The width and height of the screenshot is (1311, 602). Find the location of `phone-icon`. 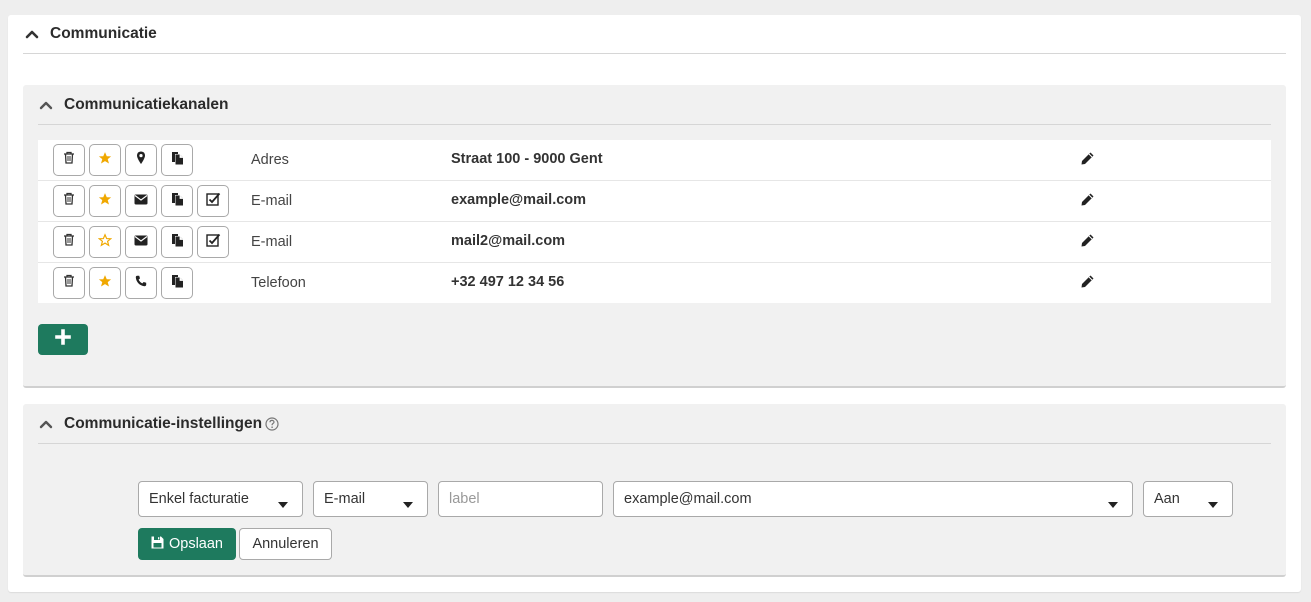

phone-icon is located at coordinates (141, 283).